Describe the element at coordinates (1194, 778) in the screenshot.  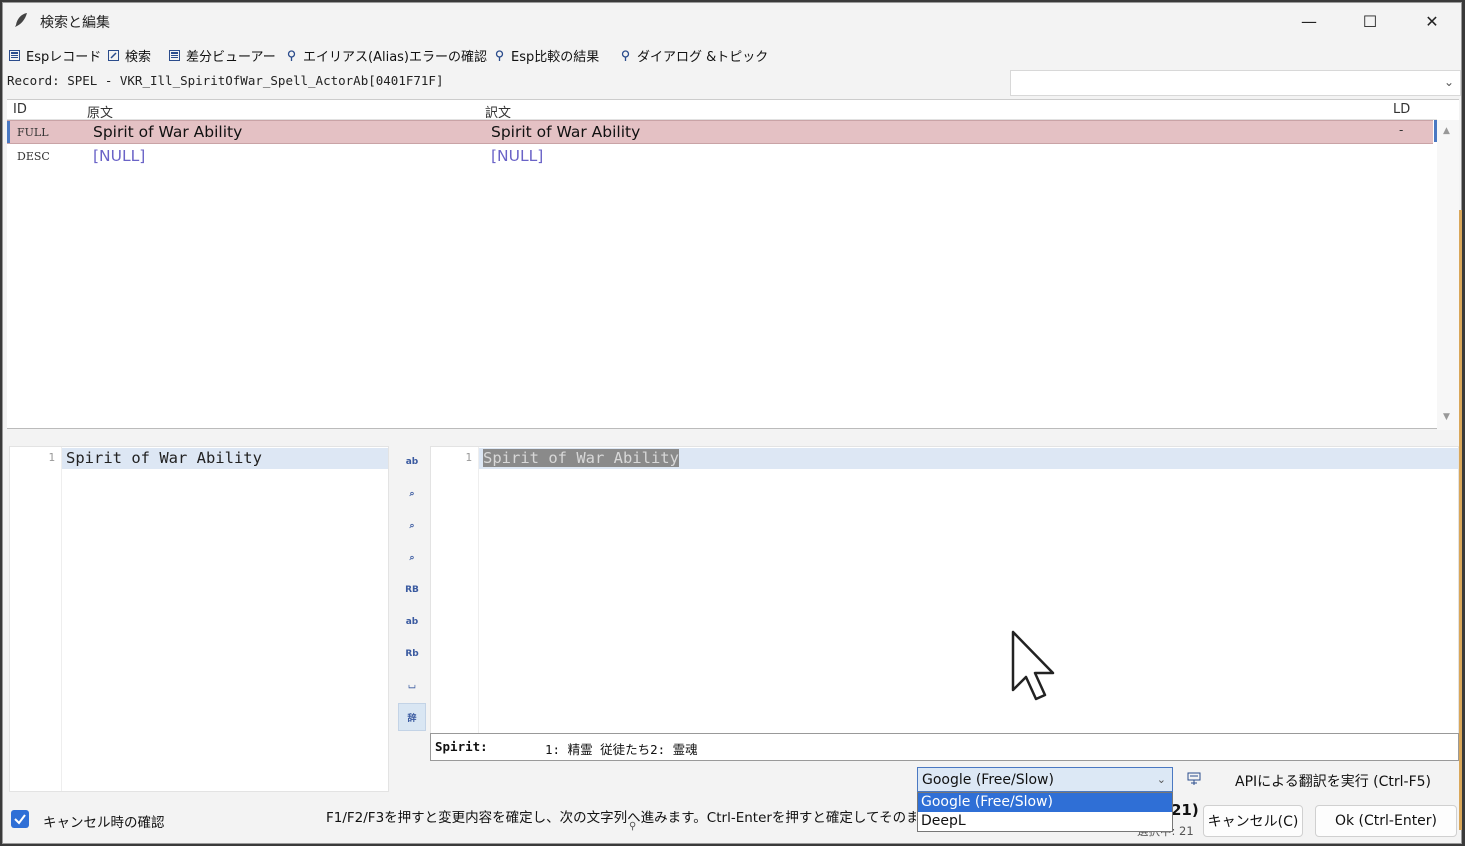
I see `translate-icon` at that location.